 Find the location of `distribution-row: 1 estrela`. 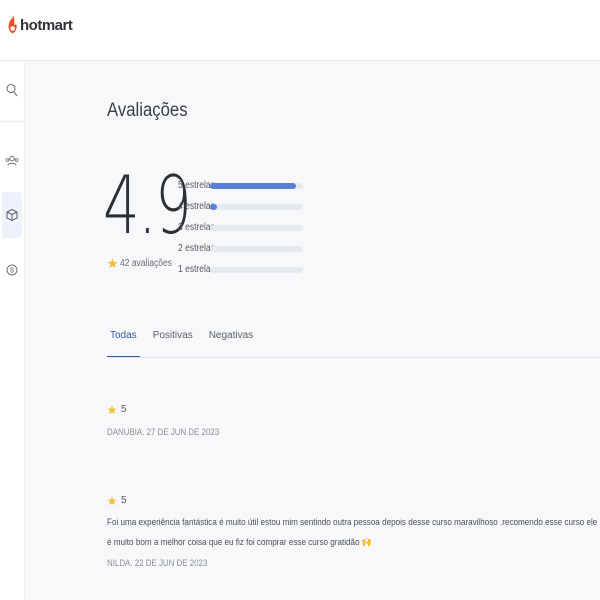

distribution-row: 1 estrela is located at coordinates (240, 269).